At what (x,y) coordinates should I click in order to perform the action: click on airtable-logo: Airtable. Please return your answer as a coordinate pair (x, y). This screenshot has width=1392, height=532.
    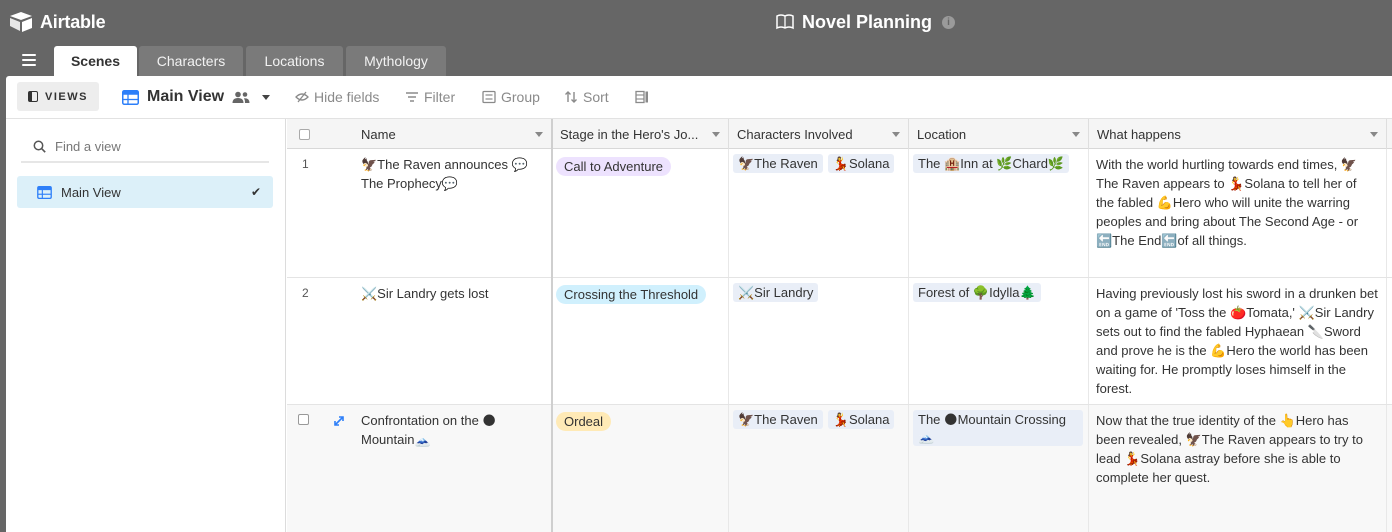
    Looking at the image, I should click on (57, 22).